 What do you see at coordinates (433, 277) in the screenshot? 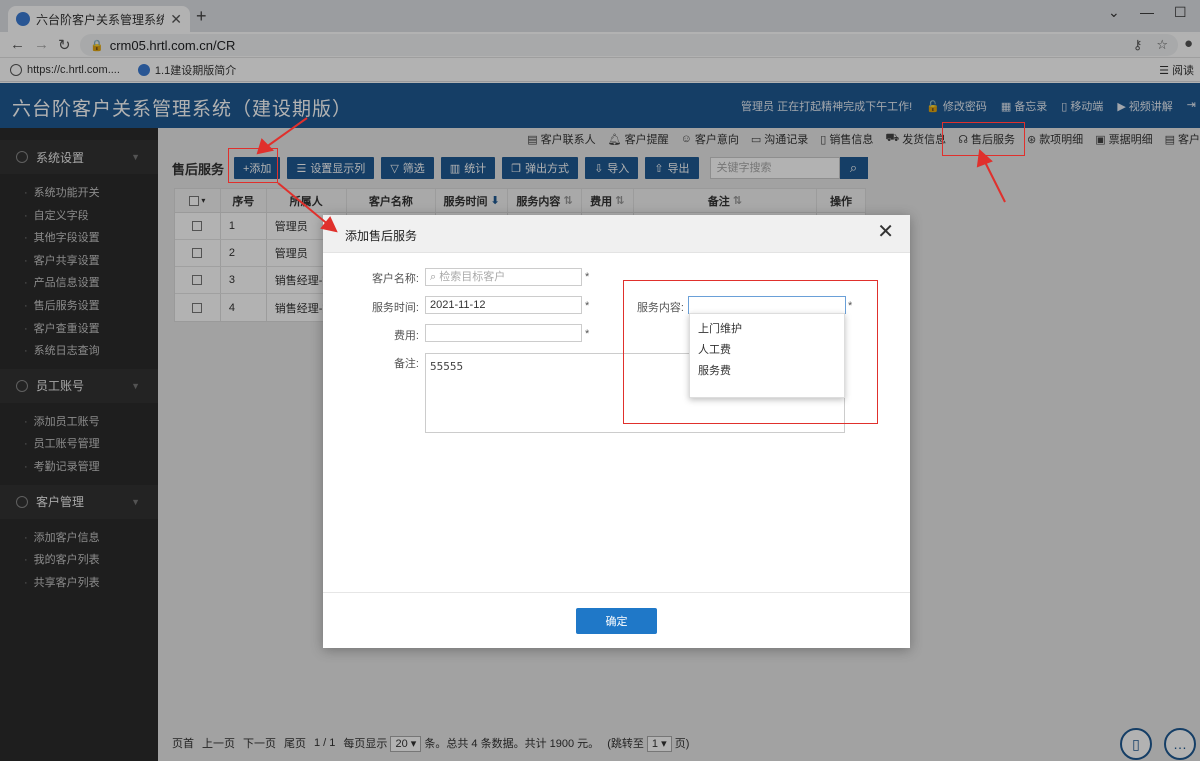
I see `search-icon: ⌕` at bounding box center [433, 277].